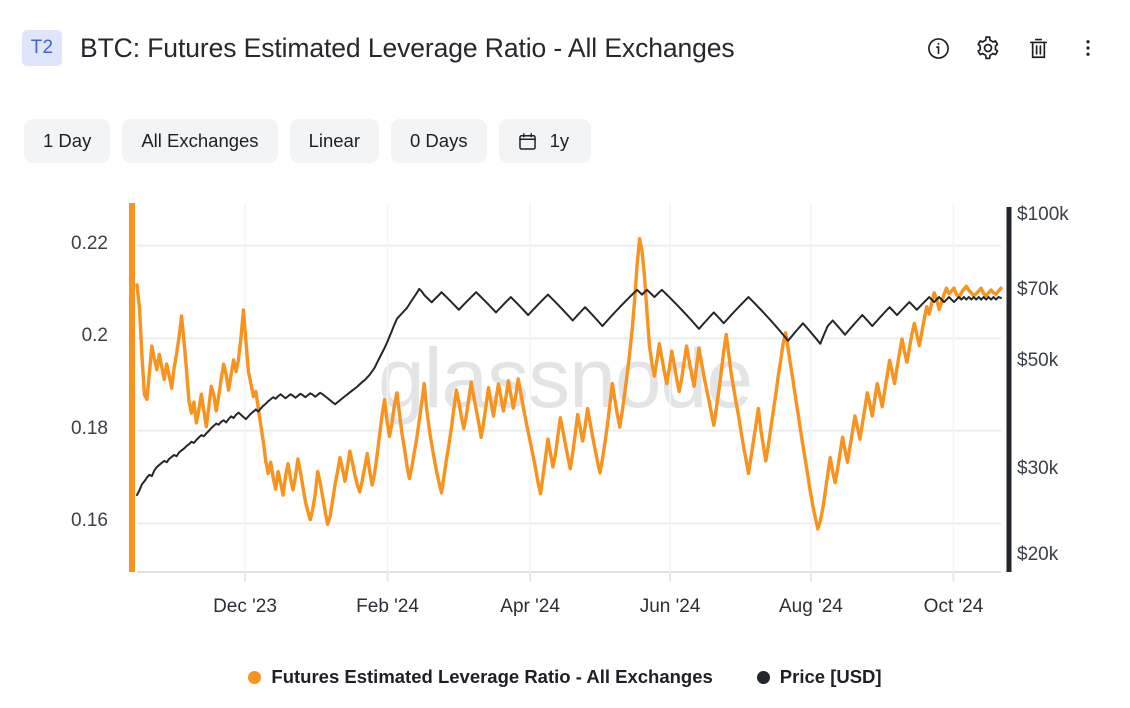 The height and width of the screenshot is (708, 1130). I want to click on y-axis-left-tick: 0.18, so click(89, 428).